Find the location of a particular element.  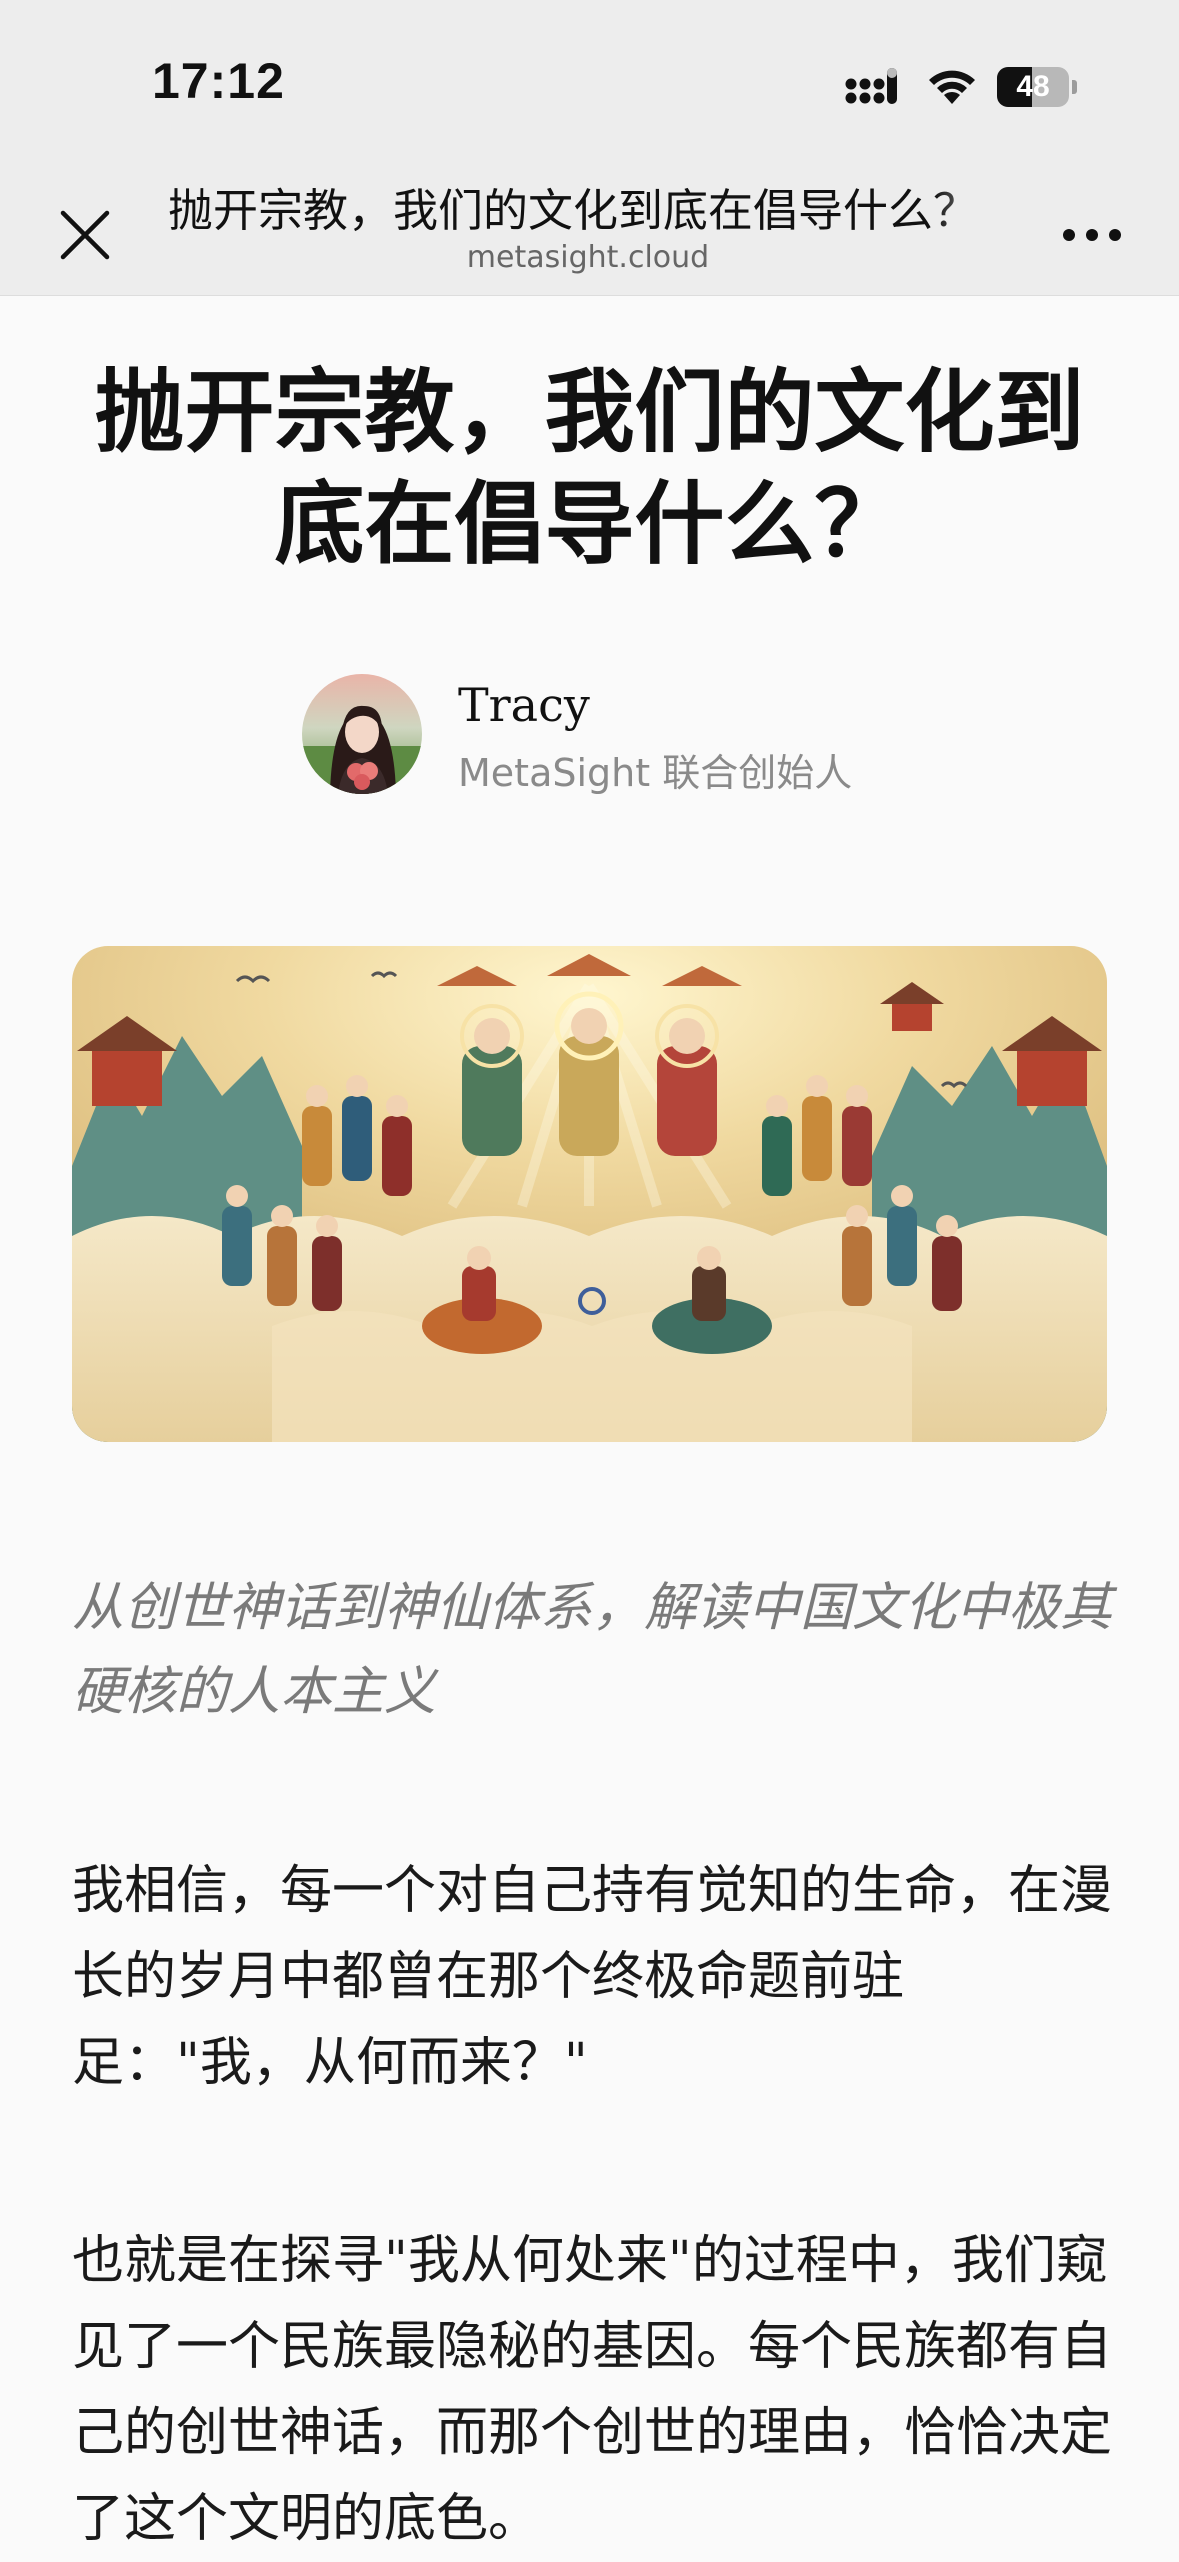

more-icon is located at coordinates (1092, 235).